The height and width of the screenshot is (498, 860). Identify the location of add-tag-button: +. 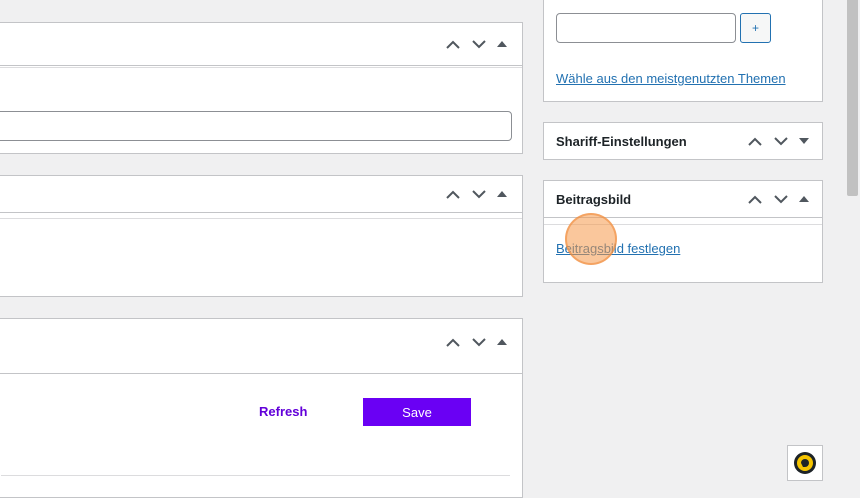
(755, 28).